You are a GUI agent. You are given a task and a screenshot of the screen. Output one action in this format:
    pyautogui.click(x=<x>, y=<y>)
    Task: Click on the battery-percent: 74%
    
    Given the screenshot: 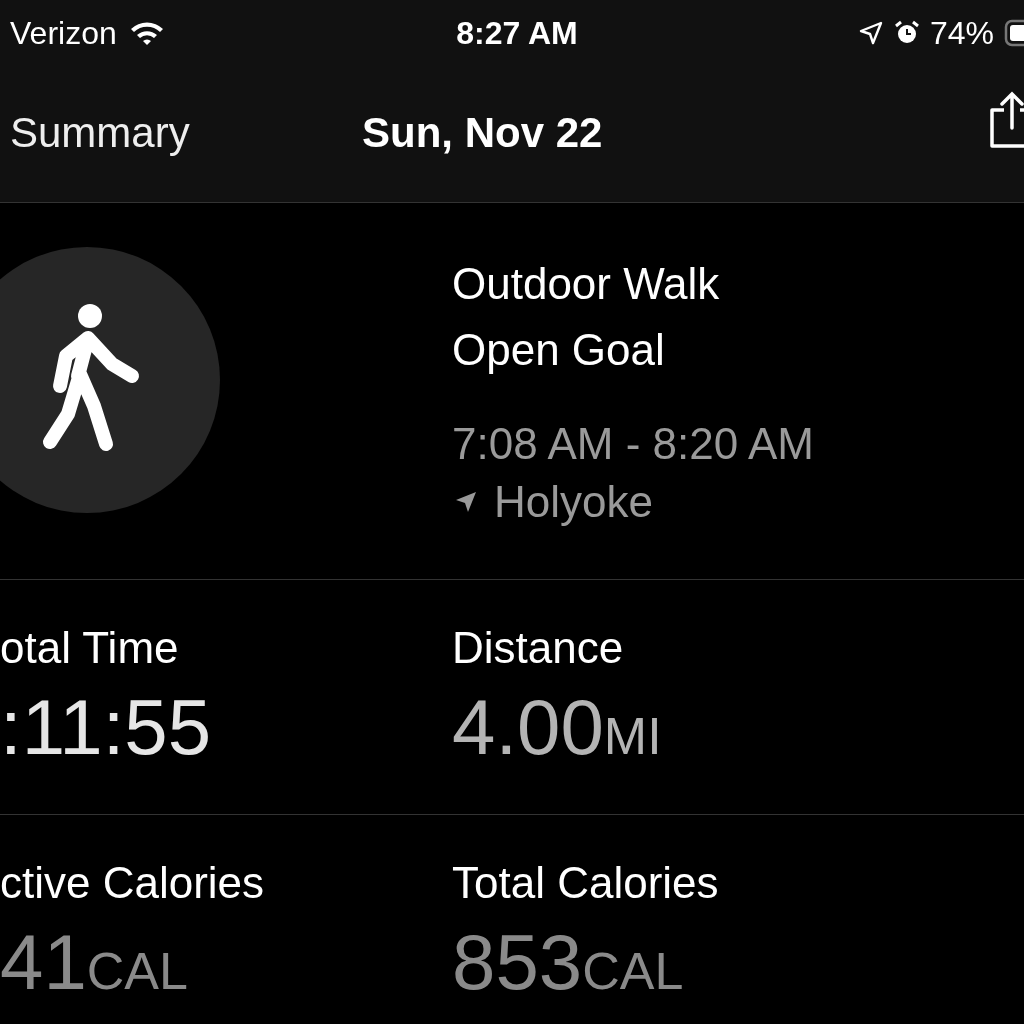 What is the action you would take?
    pyautogui.click(x=961, y=33)
    